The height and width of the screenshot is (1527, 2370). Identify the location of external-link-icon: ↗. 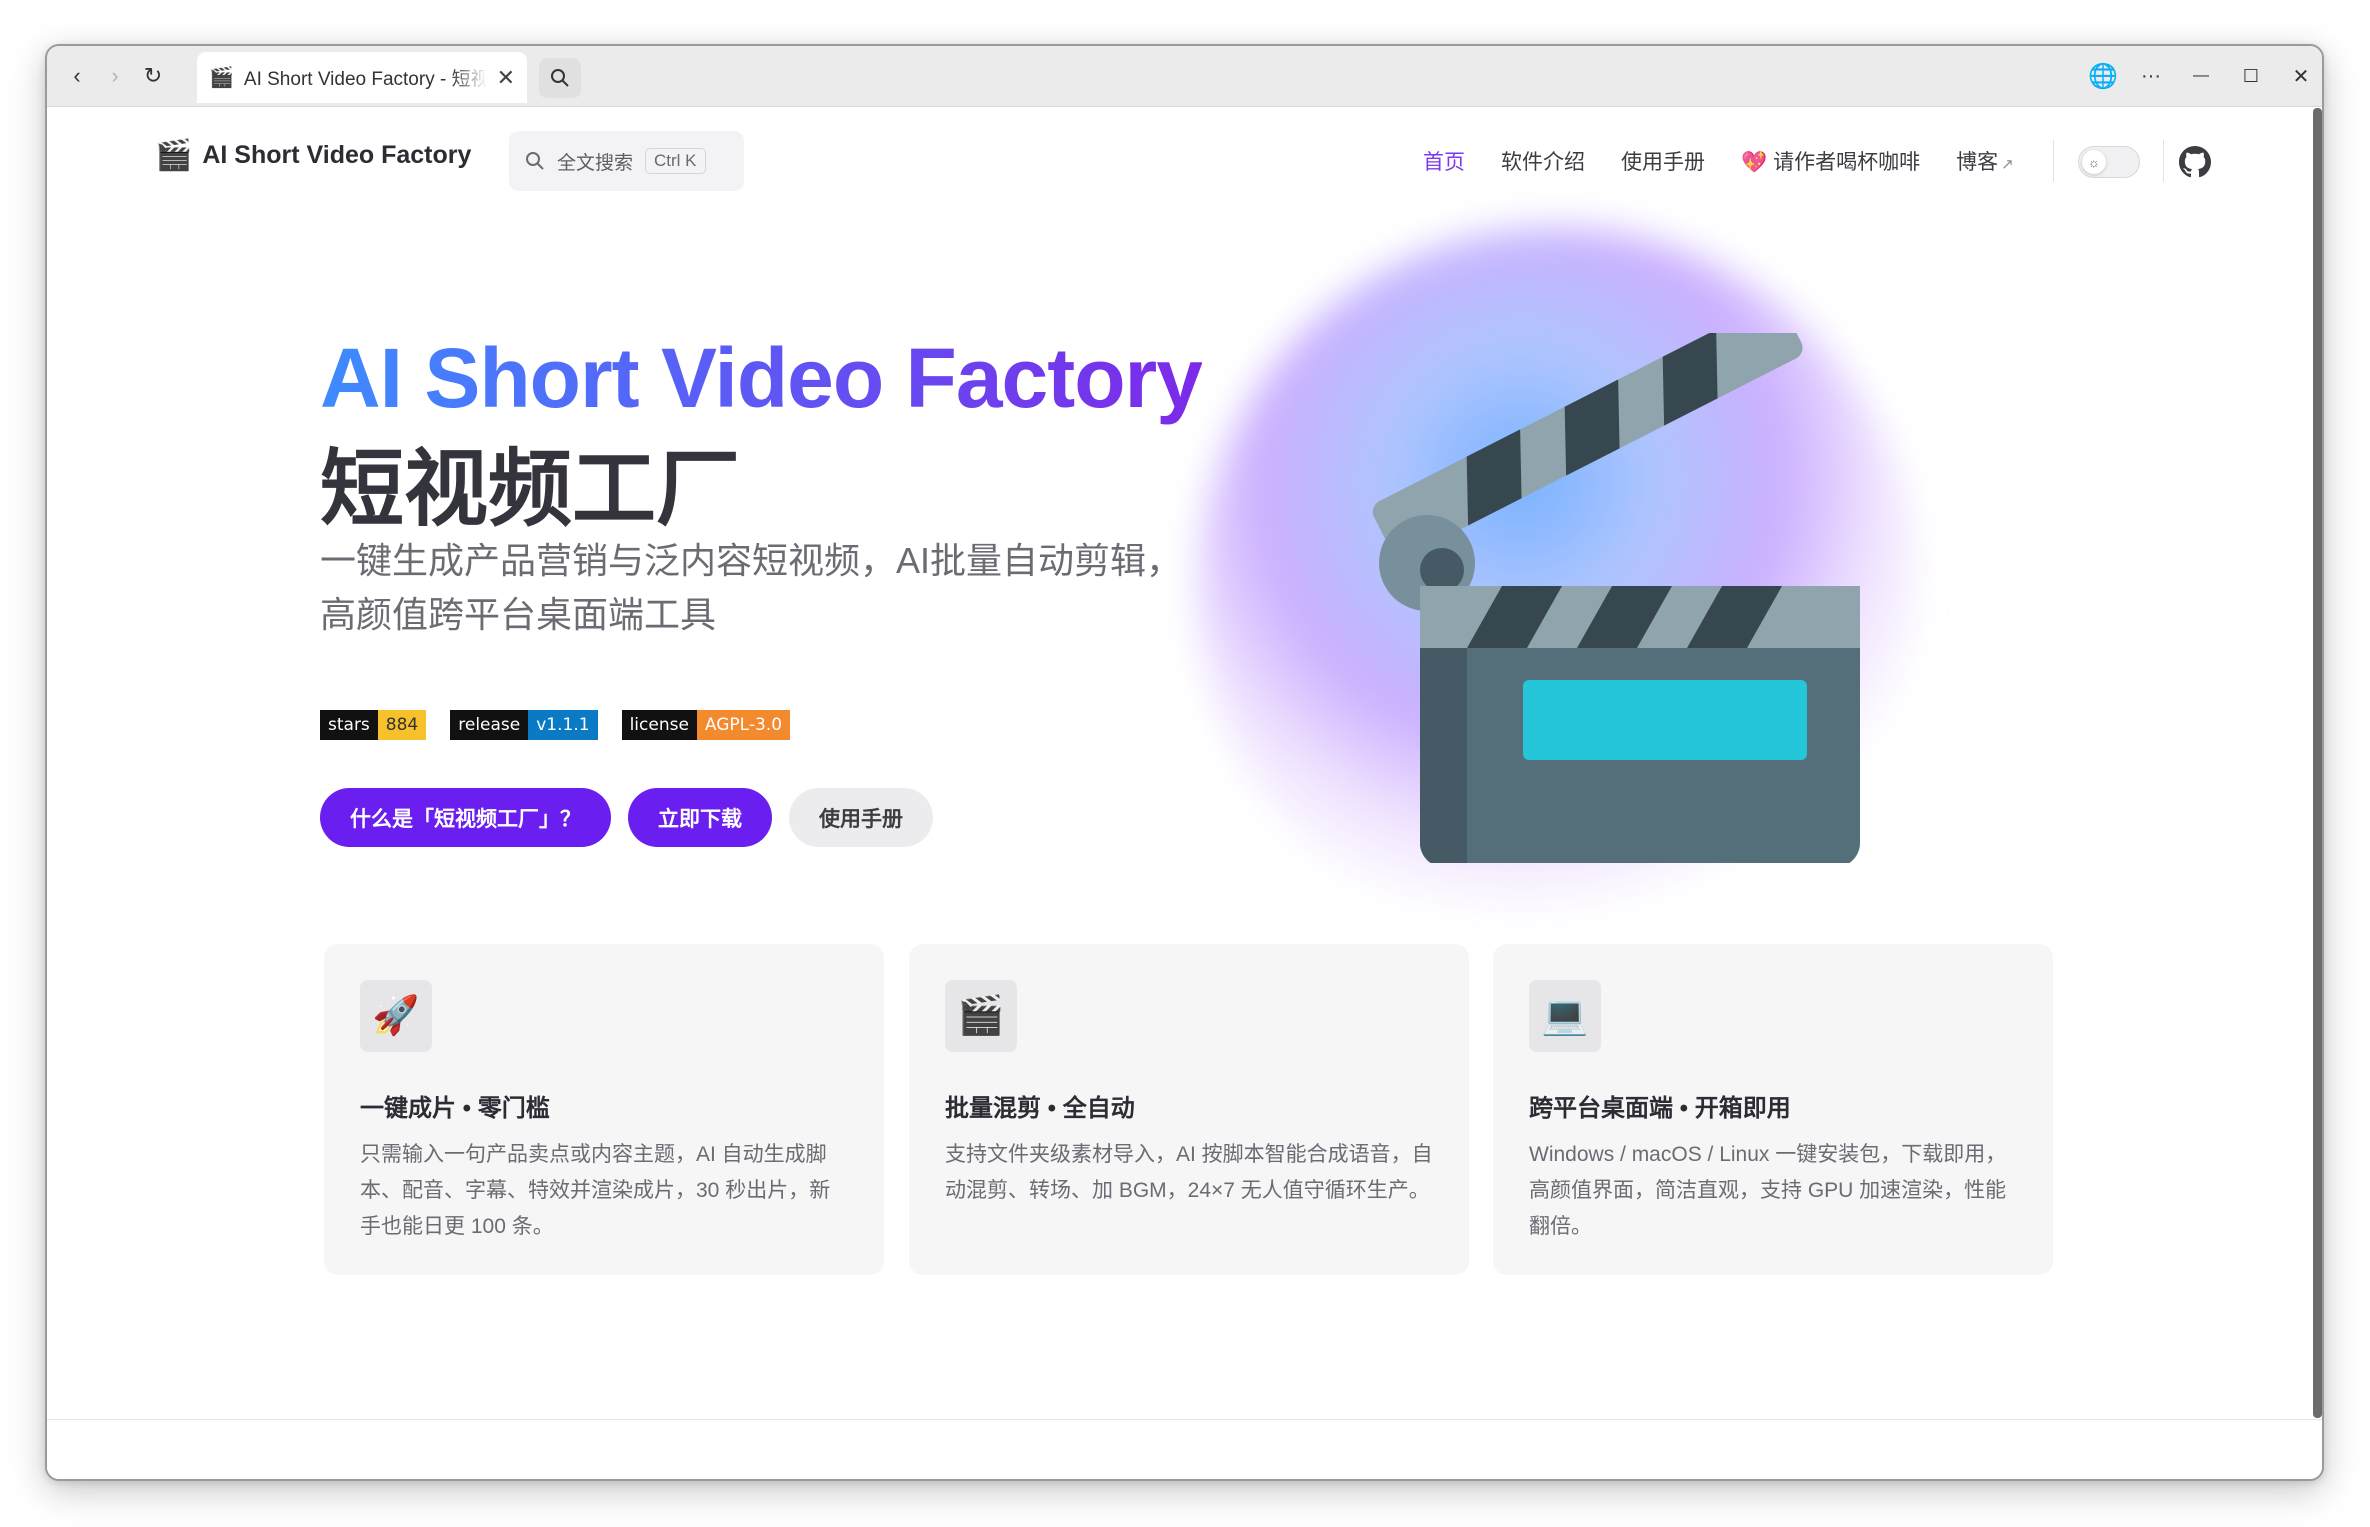
(2007, 164).